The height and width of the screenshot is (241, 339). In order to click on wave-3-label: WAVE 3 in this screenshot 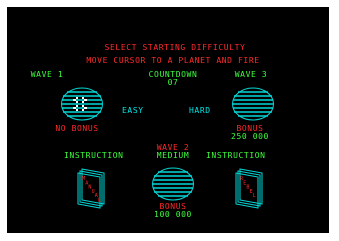, I will do `click(251, 74)`.